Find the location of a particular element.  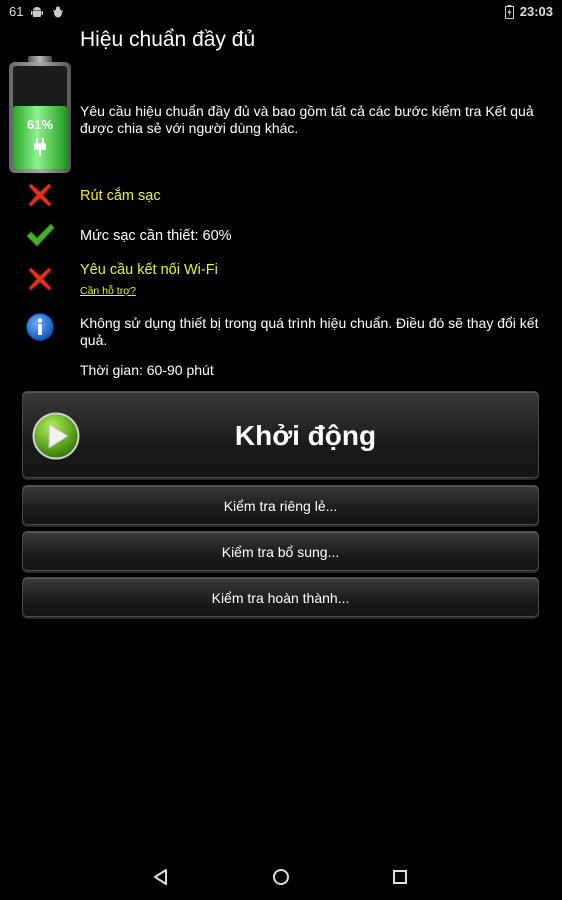

debug-icon is located at coordinates (58, 12).